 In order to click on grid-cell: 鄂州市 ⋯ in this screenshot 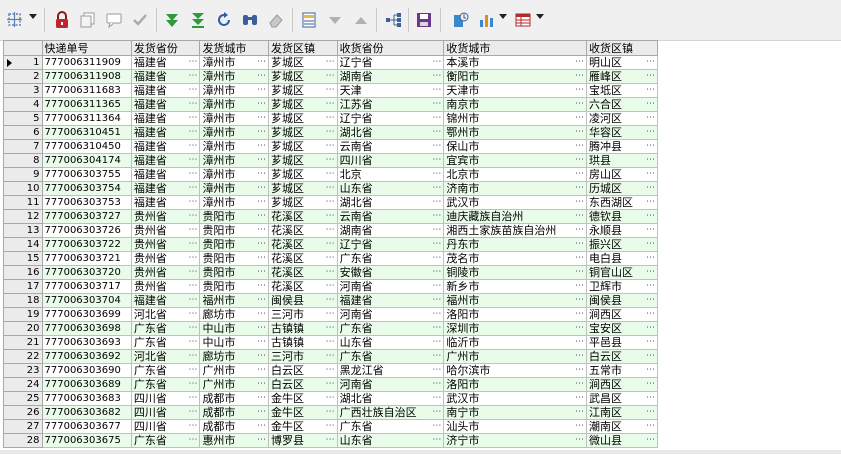, I will do `click(515, 132)`.